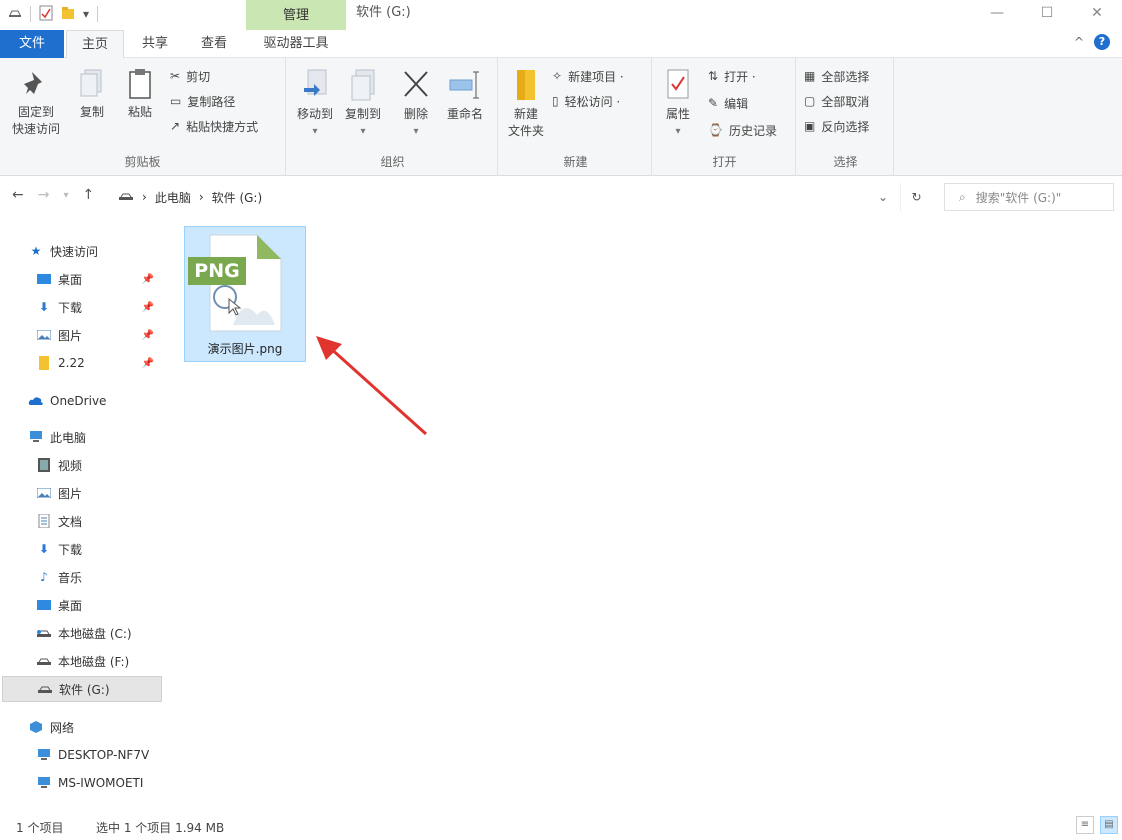  Describe the element at coordinates (86, 14) in the screenshot. I see `customize-toolbar-icon: ▾` at that location.